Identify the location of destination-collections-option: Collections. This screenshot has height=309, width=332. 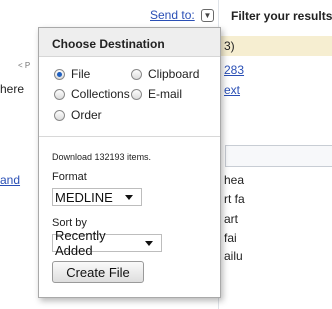
(92, 94).